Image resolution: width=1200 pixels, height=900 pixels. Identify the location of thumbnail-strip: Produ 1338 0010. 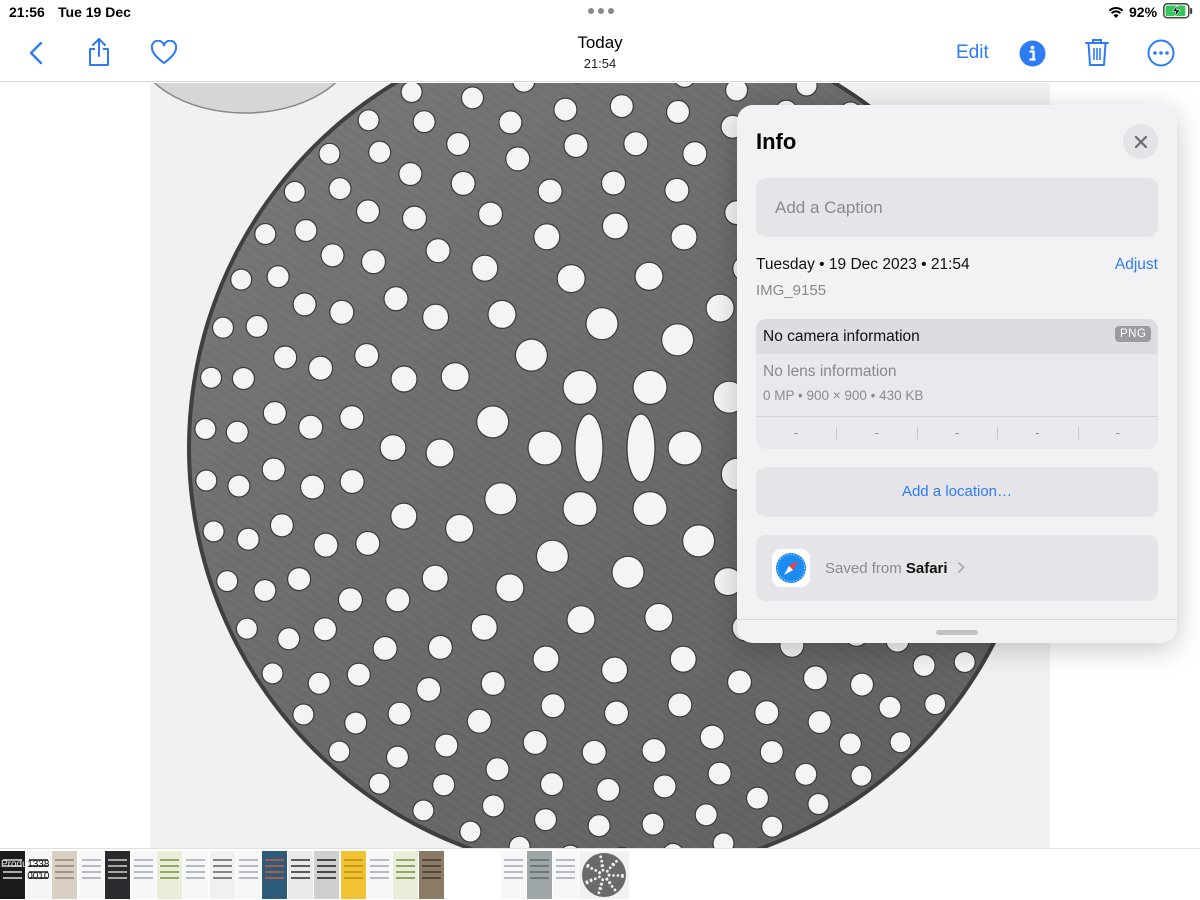
(600, 874).